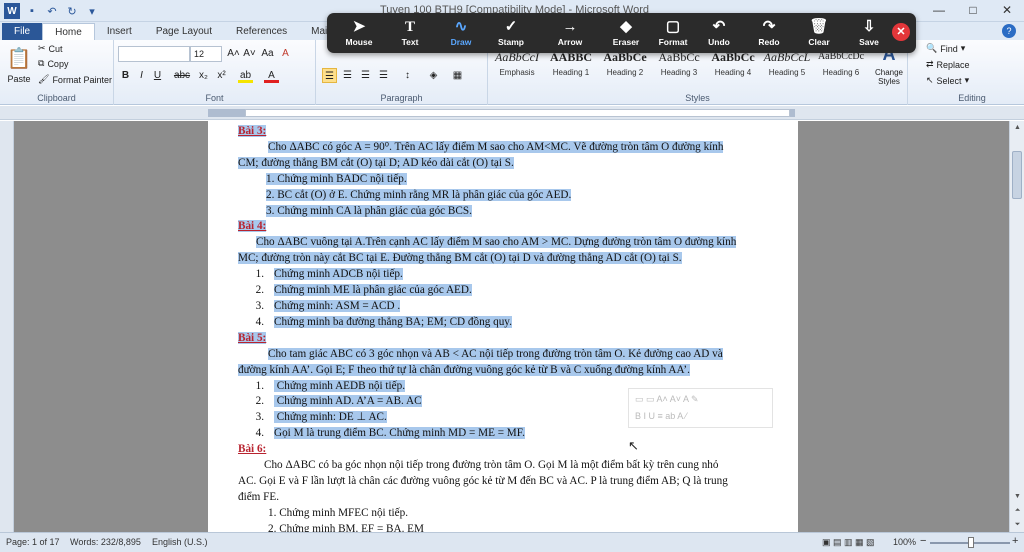 The height and width of the screenshot is (552, 1024). I want to click on close-window-button: ✕, so click(1007, 10).